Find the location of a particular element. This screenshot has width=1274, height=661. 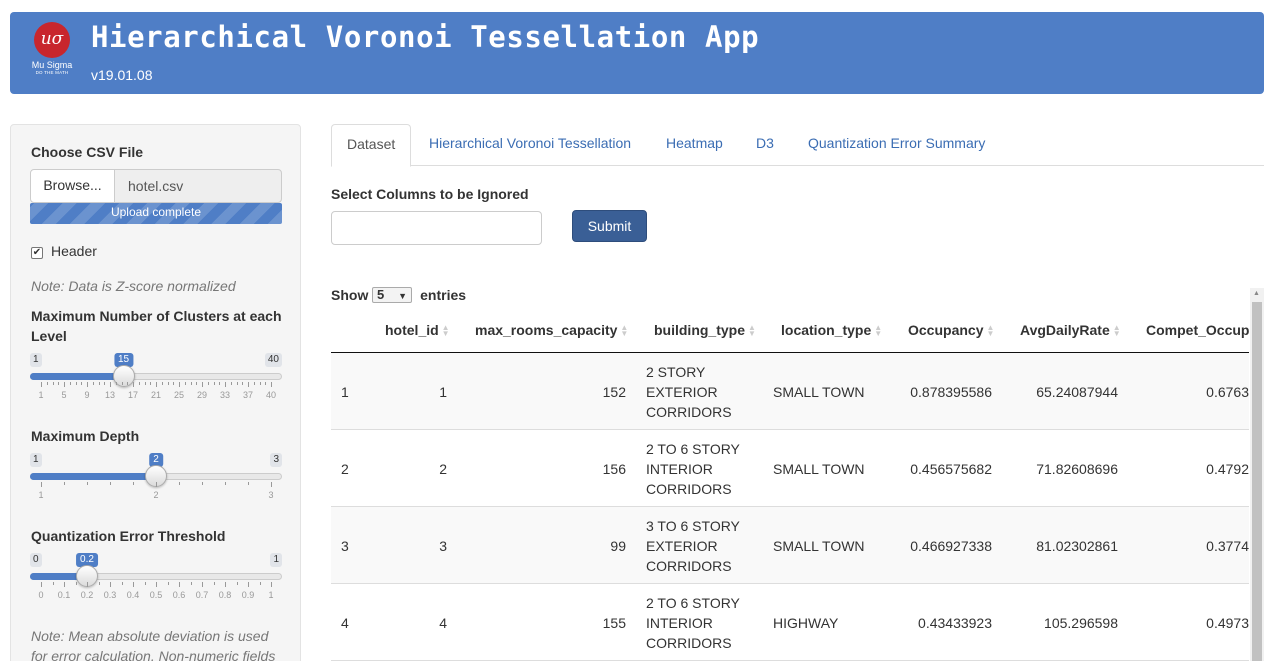

ignore-columns-input is located at coordinates (436, 228).